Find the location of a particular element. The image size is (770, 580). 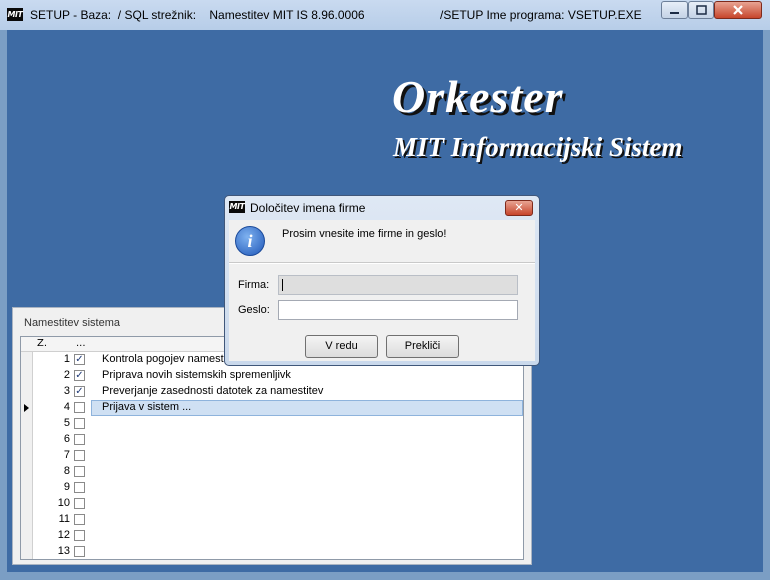

minimize-icon is located at coordinates (674, 13).